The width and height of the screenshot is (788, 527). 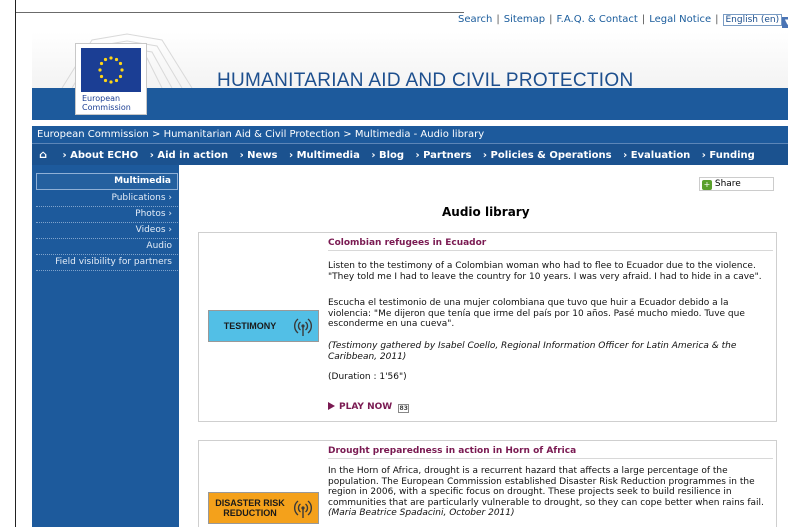 What do you see at coordinates (707, 185) in the screenshot?
I see `share-icon: +` at bounding box center [707, 185].